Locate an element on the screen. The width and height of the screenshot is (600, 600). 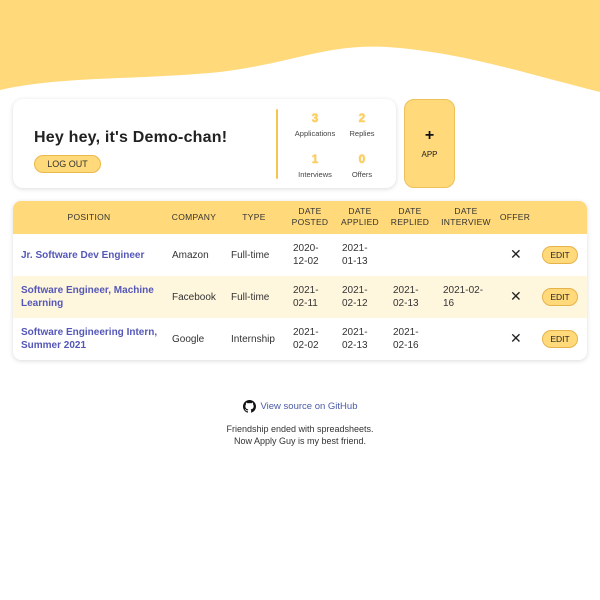
position-link: Software Engineering Intern, Summer 2021 is located at coordinates (91, 339).